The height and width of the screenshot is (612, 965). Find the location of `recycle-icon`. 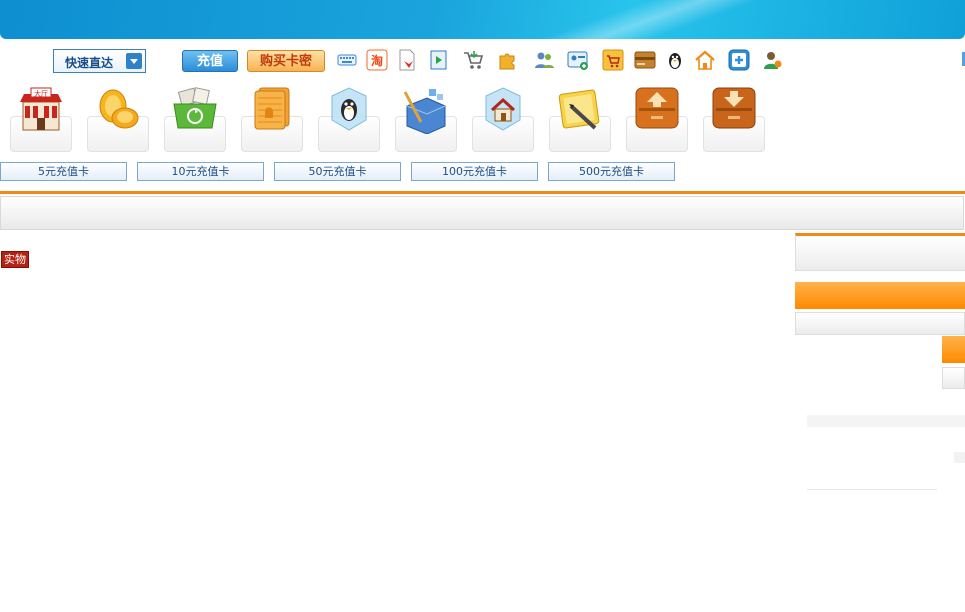

recycle-icon is located at coordinates (195, 108).